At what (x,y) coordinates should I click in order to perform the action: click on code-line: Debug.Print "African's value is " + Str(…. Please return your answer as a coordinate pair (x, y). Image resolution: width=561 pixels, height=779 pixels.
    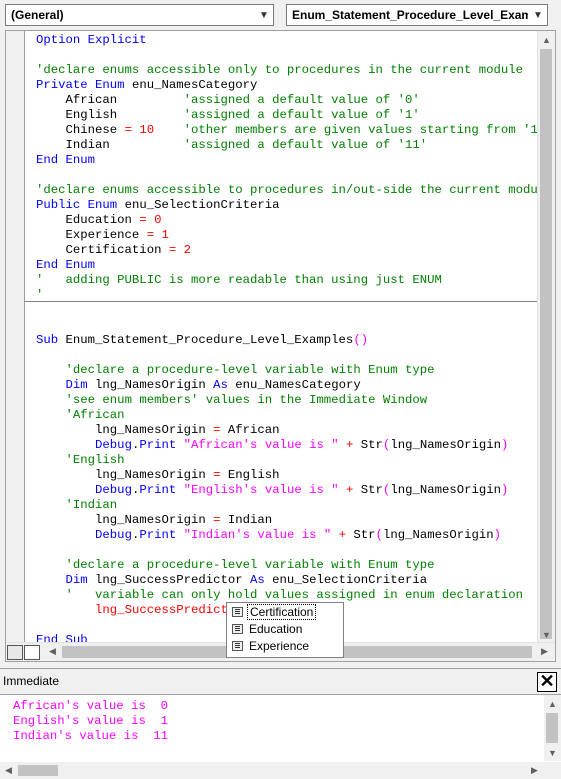
    Looking at the image, I should click on (272, 445).